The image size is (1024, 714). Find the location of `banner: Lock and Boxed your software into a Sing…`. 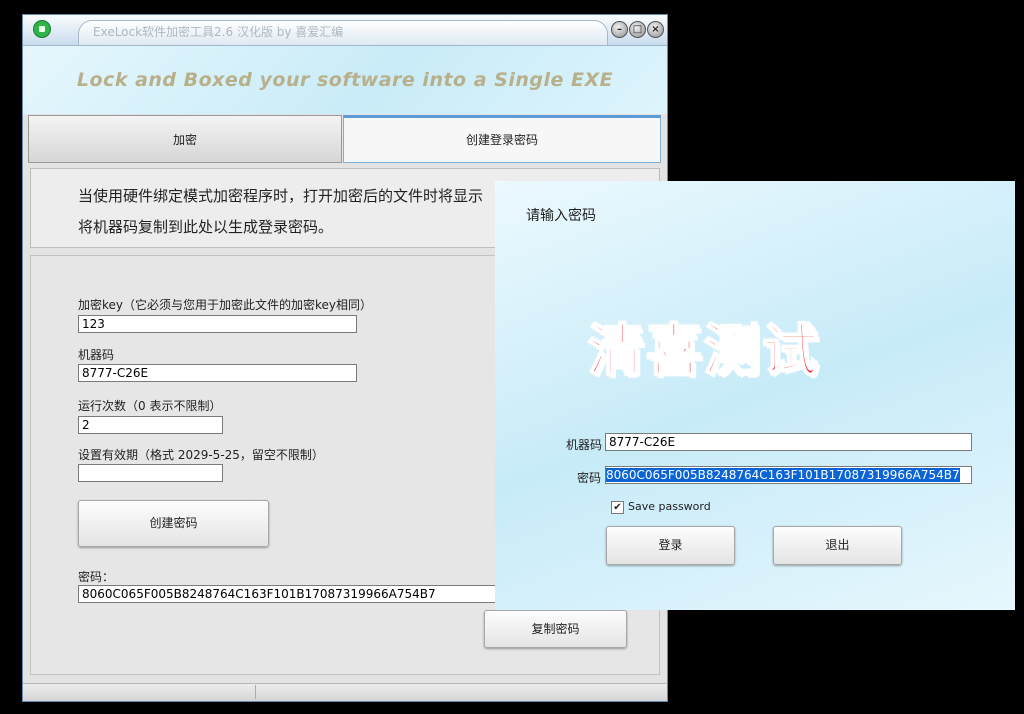

banner: Lock and Boxed your software into a Sing… is located at coordinates (345, 80).